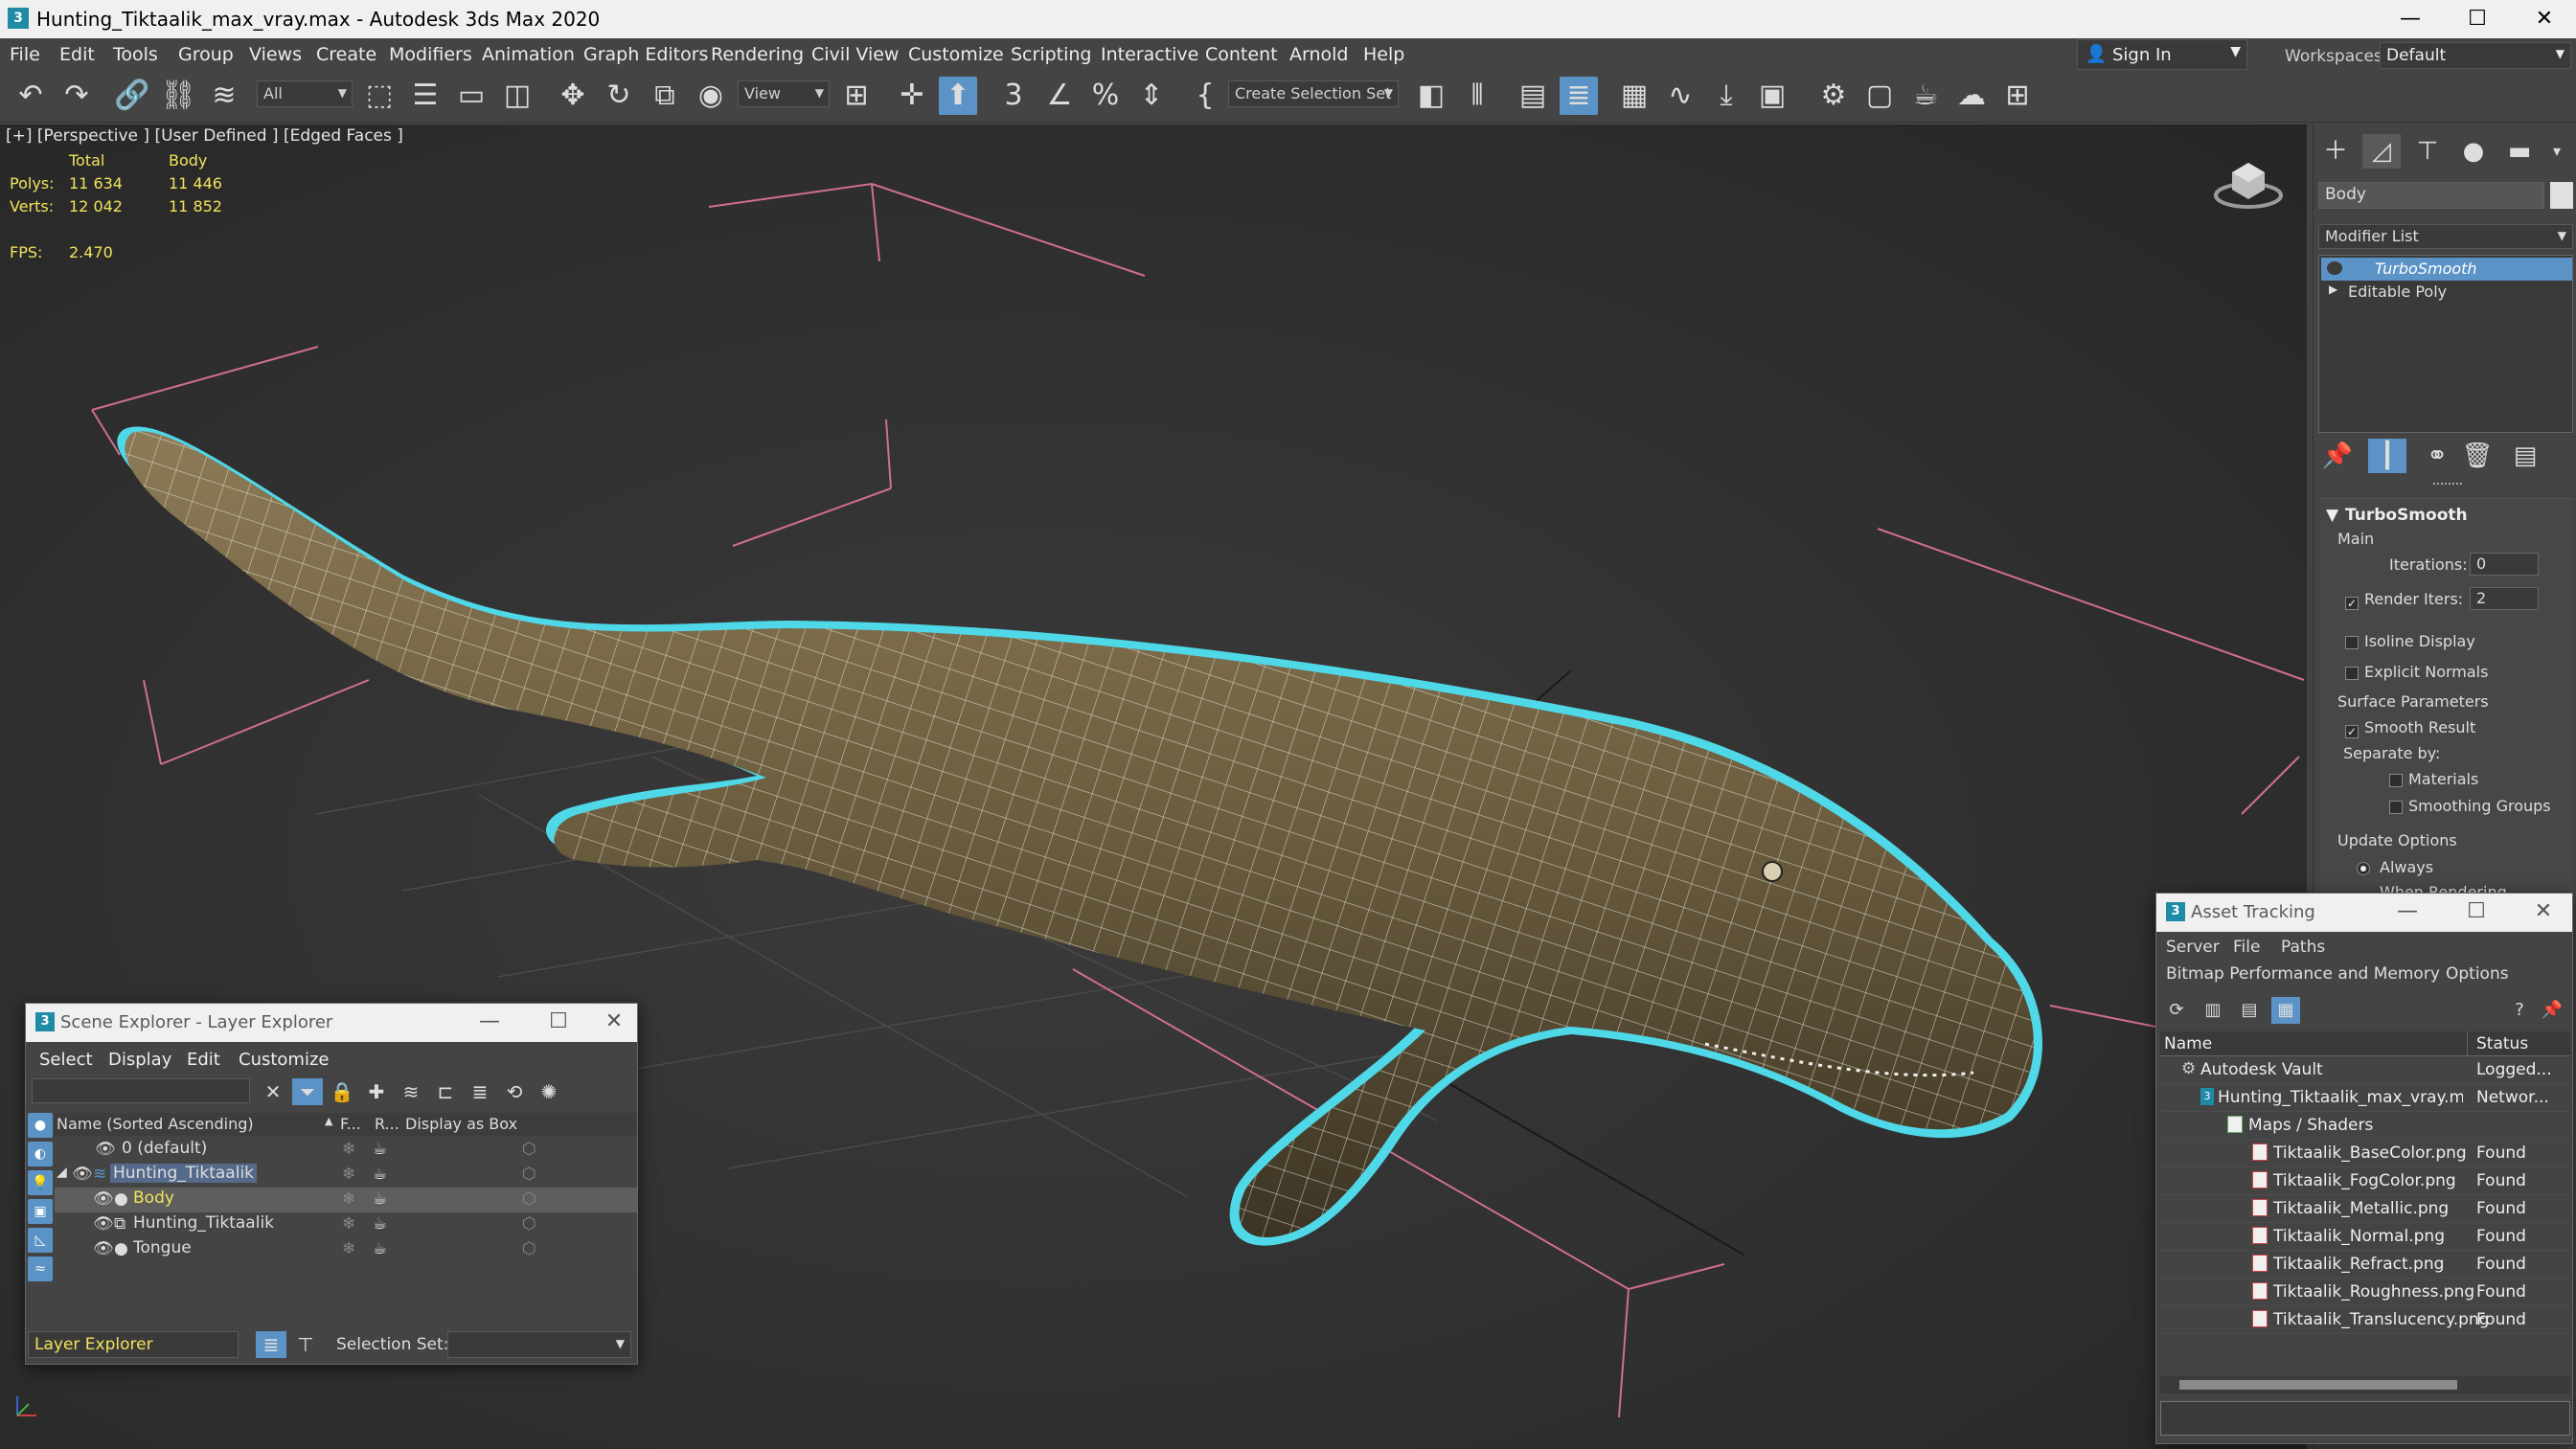 Image resolution: width=2576 pixels, height=1449 pixels. Describe the element at coordinates (645, 54) in the screenshot. I see `menu-graph-editors: Graph Editors` at that location.